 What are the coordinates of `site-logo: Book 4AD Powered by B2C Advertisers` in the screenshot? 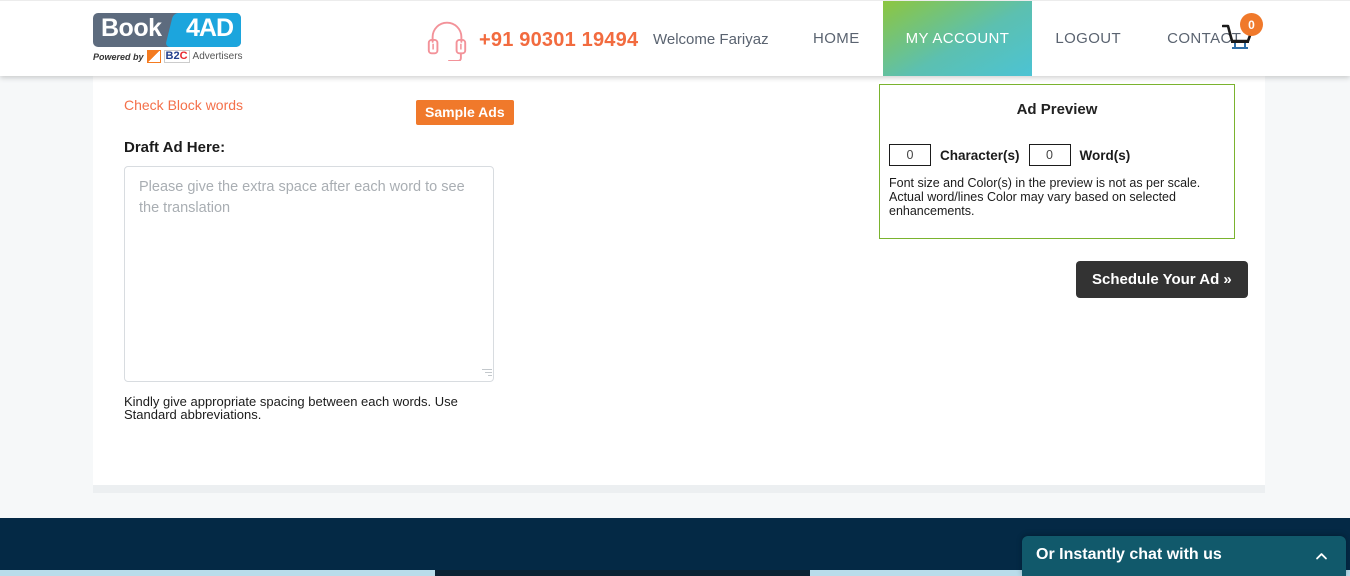 It's located at (170, 39).